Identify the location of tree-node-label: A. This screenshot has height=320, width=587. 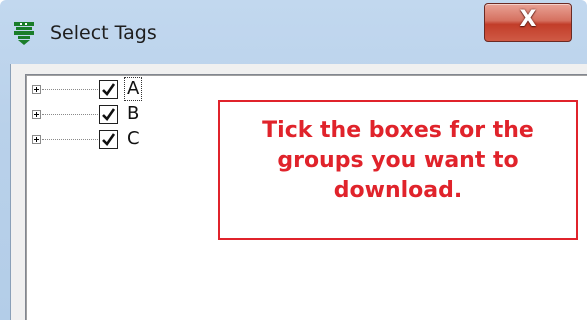
(133, 89).